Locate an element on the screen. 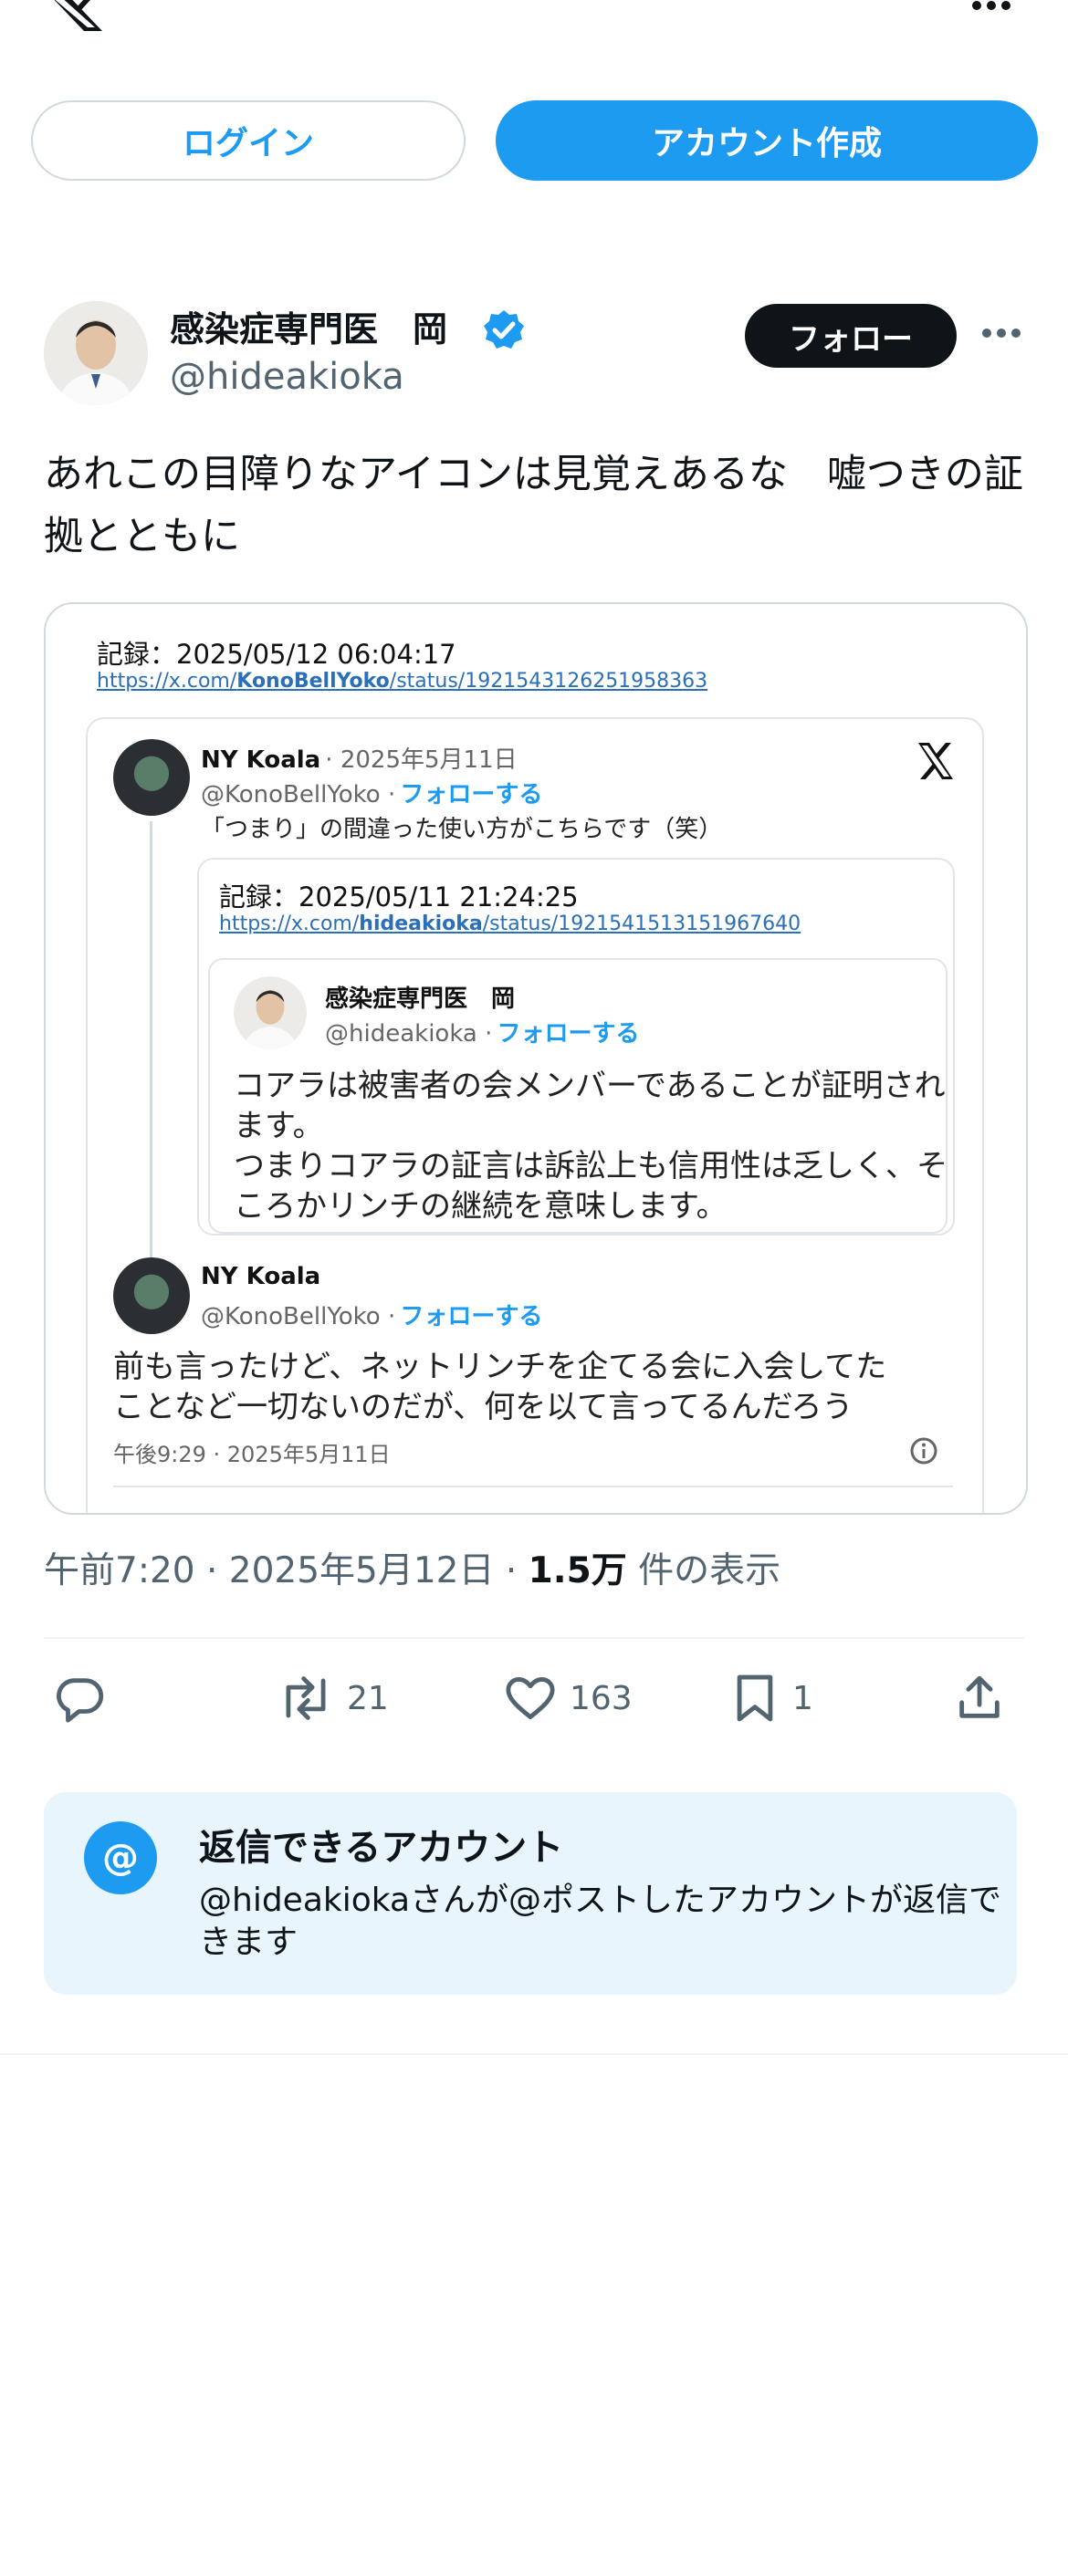 Image resolution: width=1068 pixels, height=2576 pixels. bookmark-icon is located at coordinates (755, 1698).